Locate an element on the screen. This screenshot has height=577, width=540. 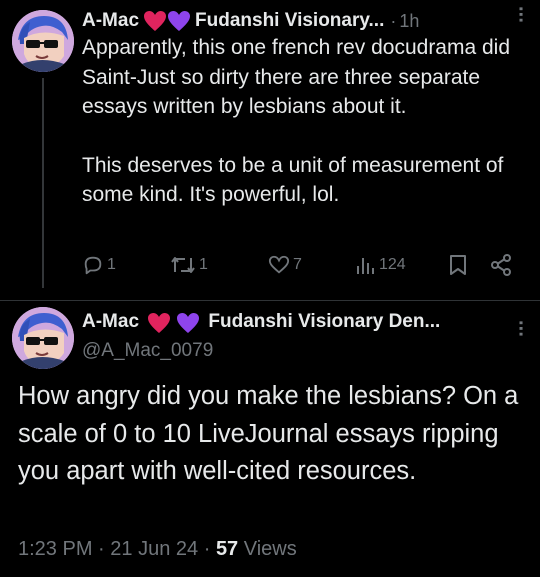
share-button is located at coordinates (501, 265).